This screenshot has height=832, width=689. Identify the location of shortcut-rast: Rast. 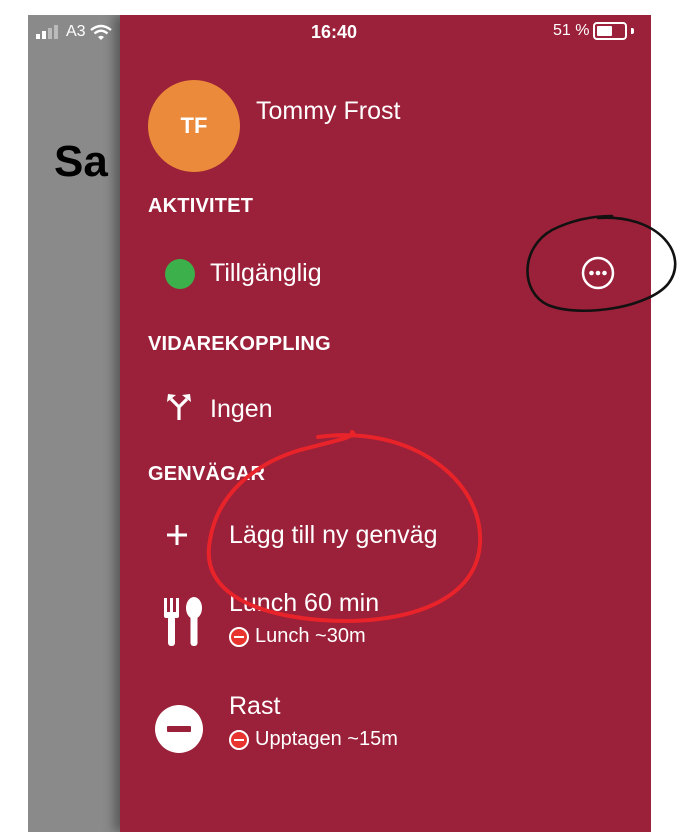
(254, 706).